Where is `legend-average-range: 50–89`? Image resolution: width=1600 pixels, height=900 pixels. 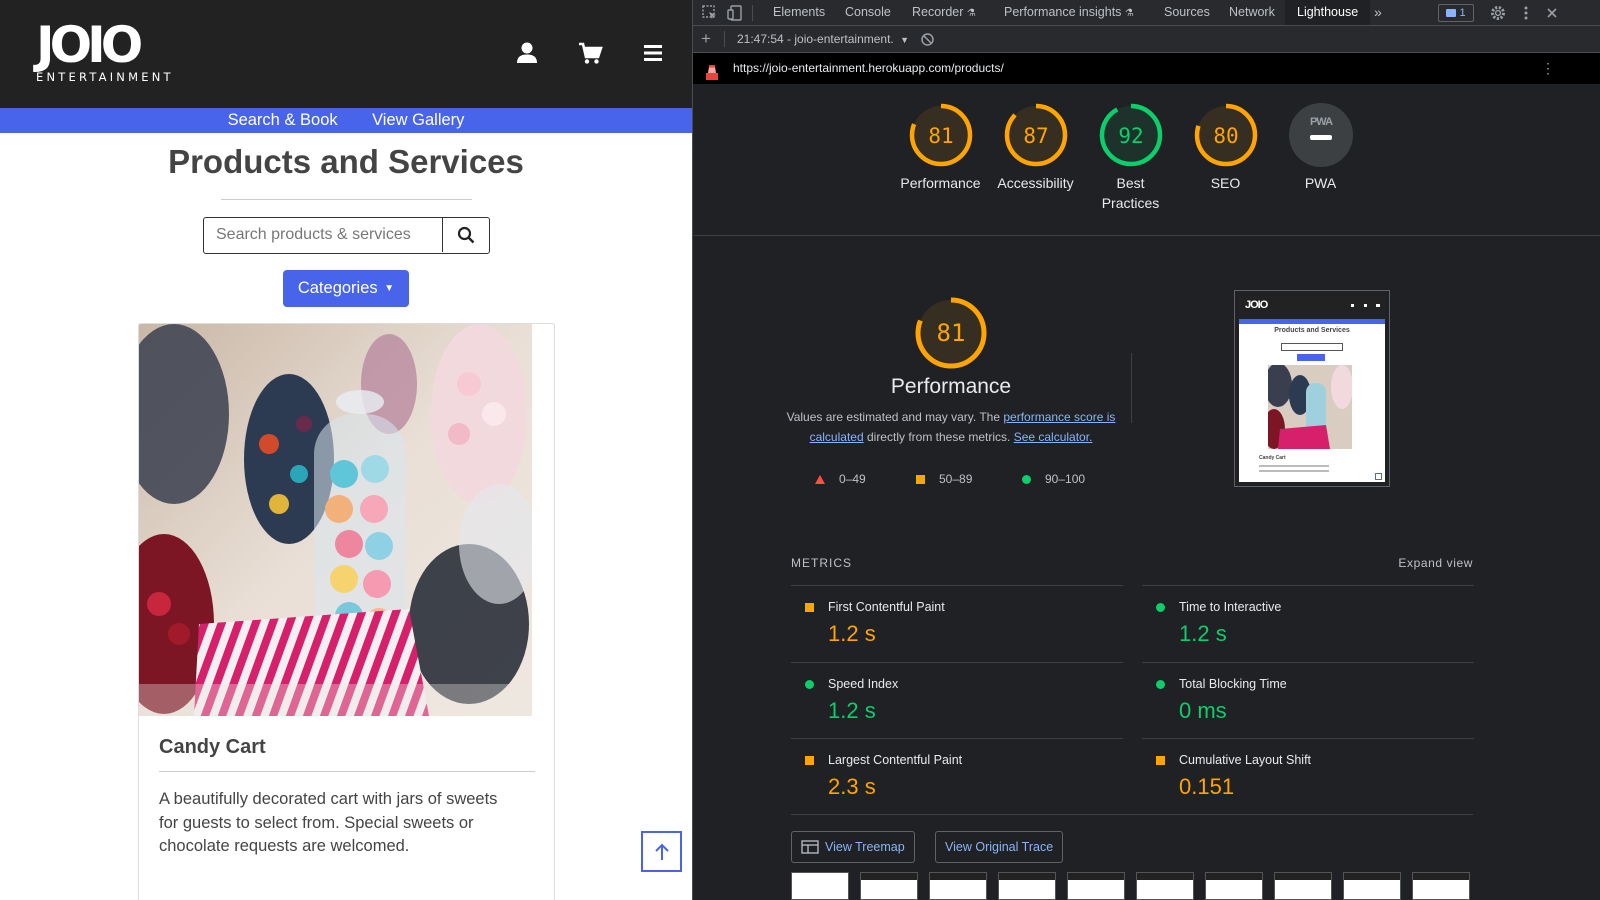
legend-average-range: 50–89 is located at coordinates (956, 479).